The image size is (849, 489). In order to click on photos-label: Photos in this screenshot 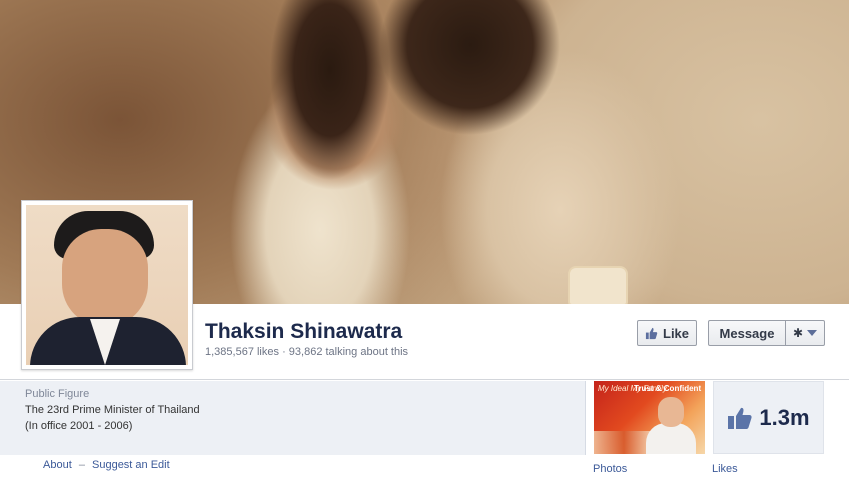, I will do `click(610, 469)`.